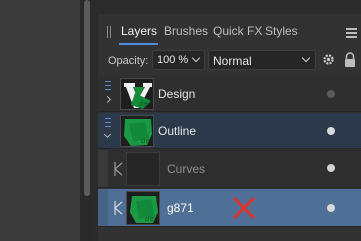  I want to click on panel-menu-icon, so click(351, 33).